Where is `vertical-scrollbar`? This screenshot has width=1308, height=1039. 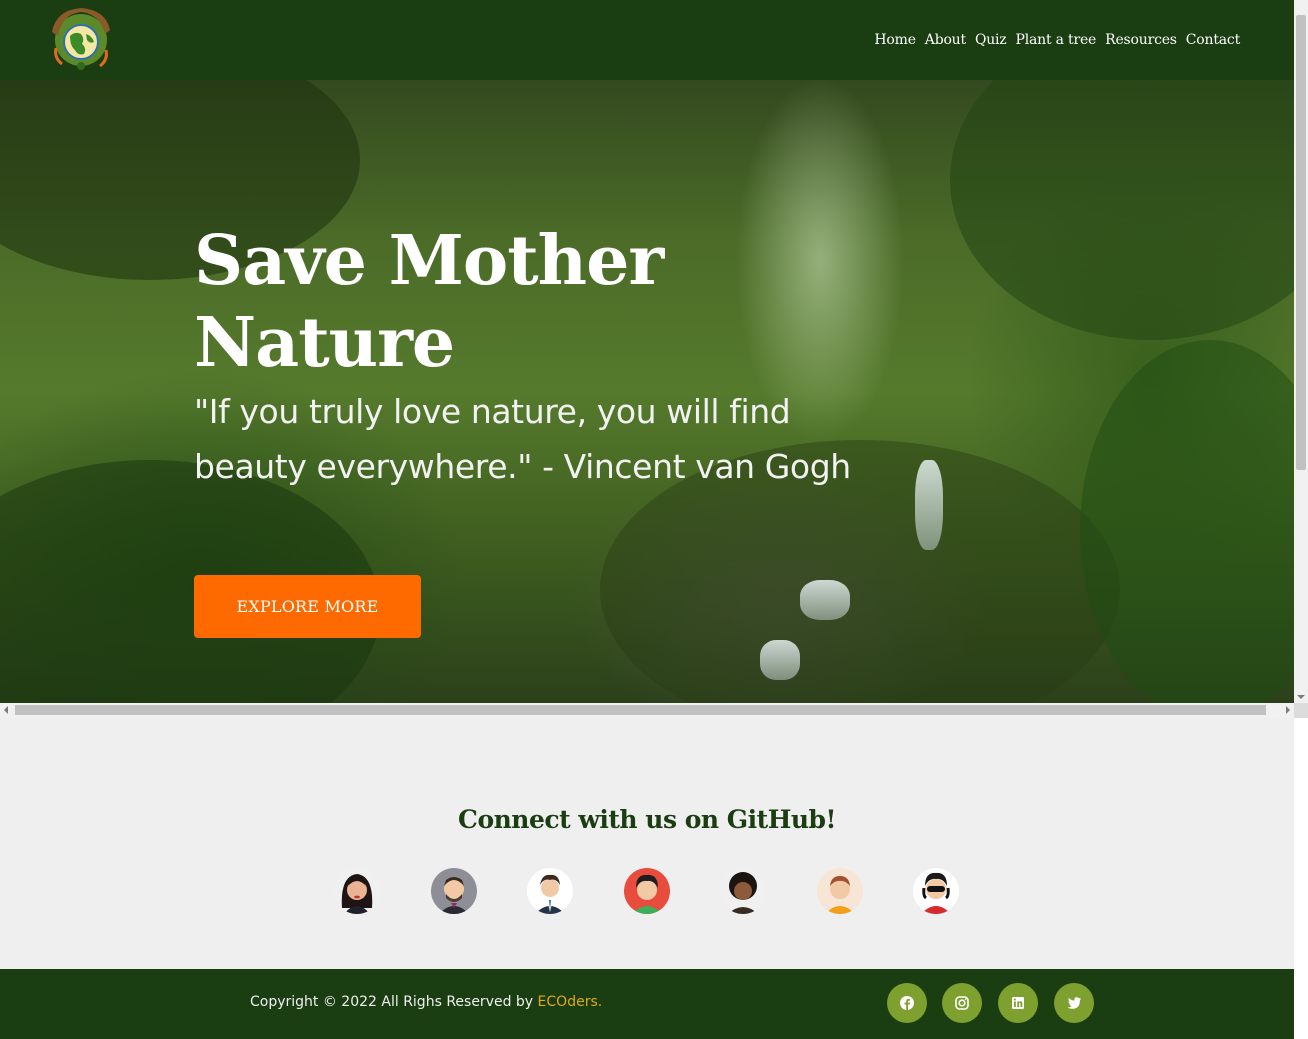 vertical-scrollbar is located at coordinates (1301, 351).